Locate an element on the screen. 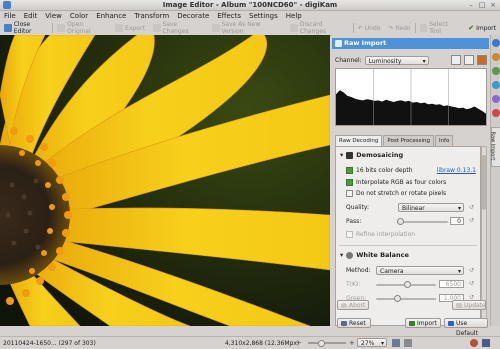  use-default-button: Use Default is located at coordinates (466, 327).